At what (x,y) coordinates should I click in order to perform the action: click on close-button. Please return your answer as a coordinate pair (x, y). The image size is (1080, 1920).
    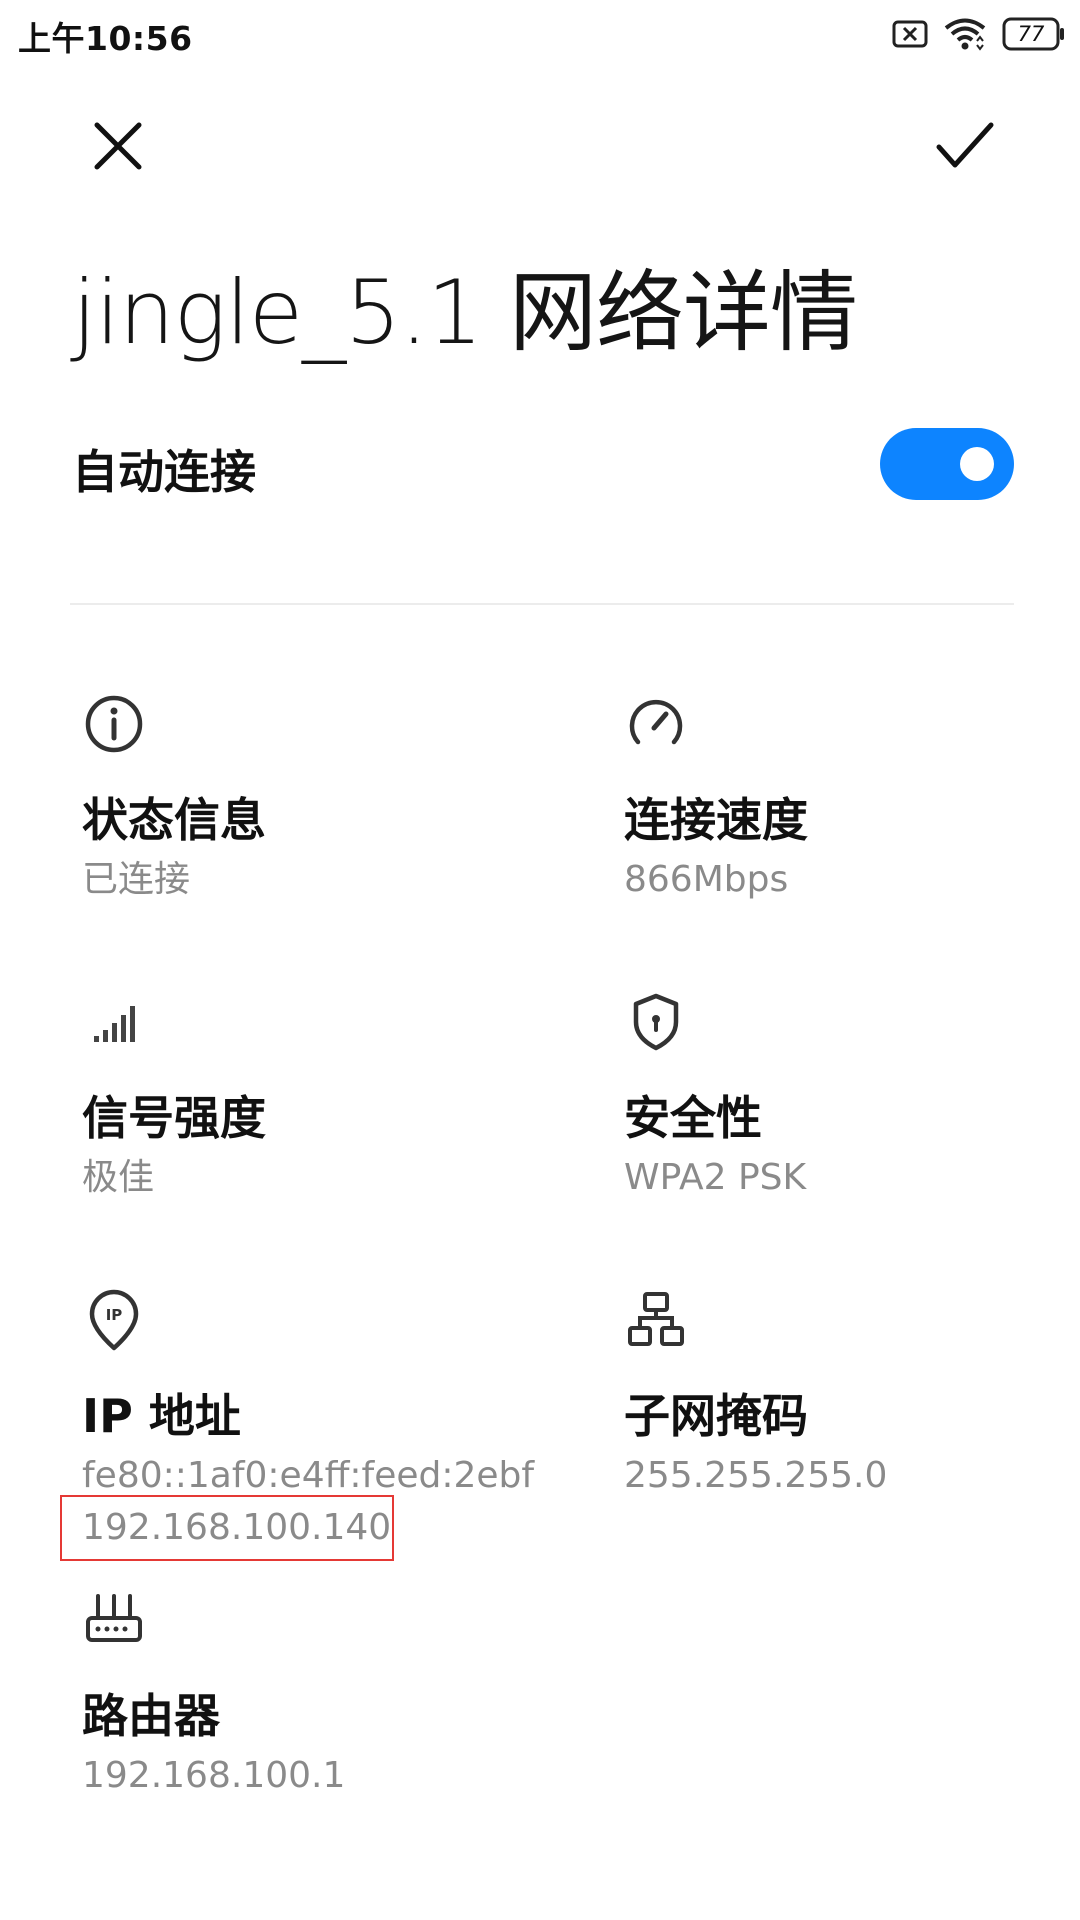
    Looking at the image, I should click on (118, 146).